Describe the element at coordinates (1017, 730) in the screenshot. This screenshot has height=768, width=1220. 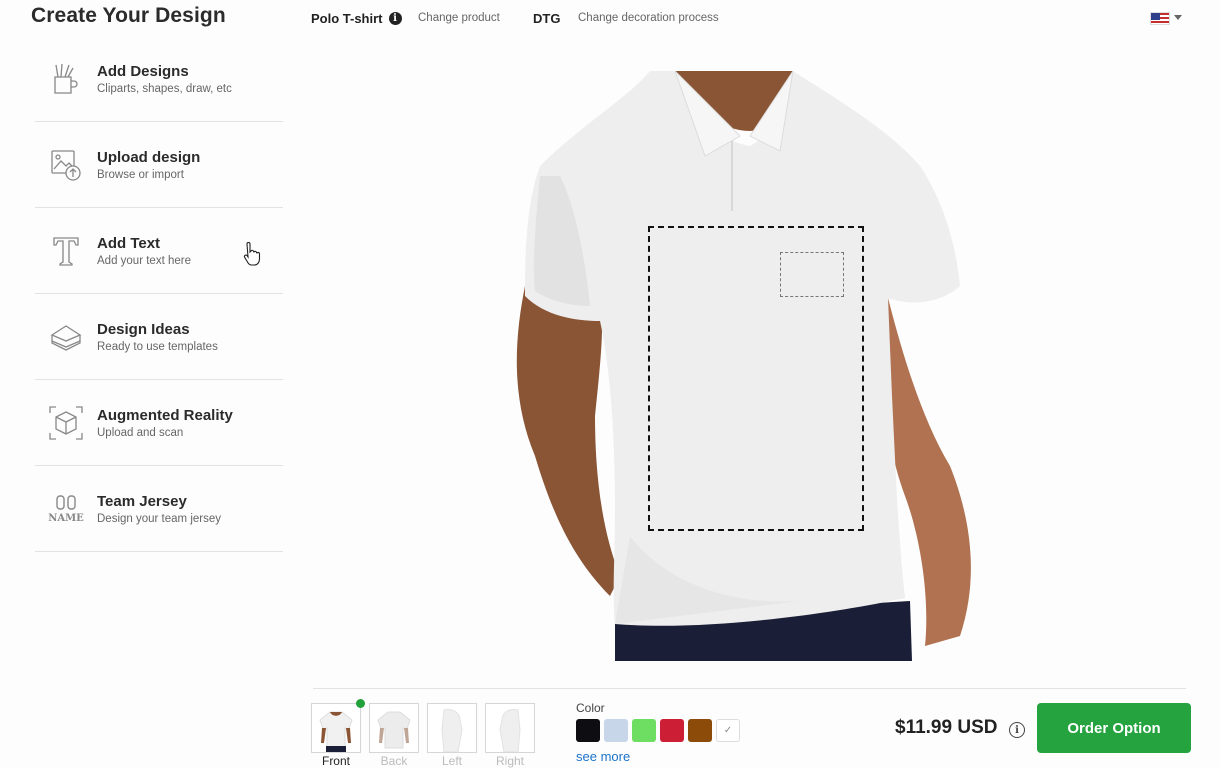
I see `price-info-icon: i` at that location.